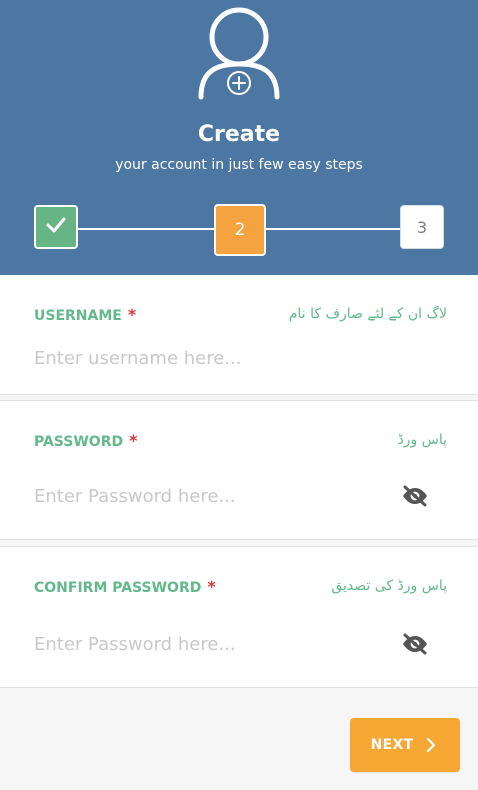 The image size is (478, 790). What do you see at coordinates (239, 134) in the screenshot?
I see `page-title: Create` at bounding box center [239, 134].